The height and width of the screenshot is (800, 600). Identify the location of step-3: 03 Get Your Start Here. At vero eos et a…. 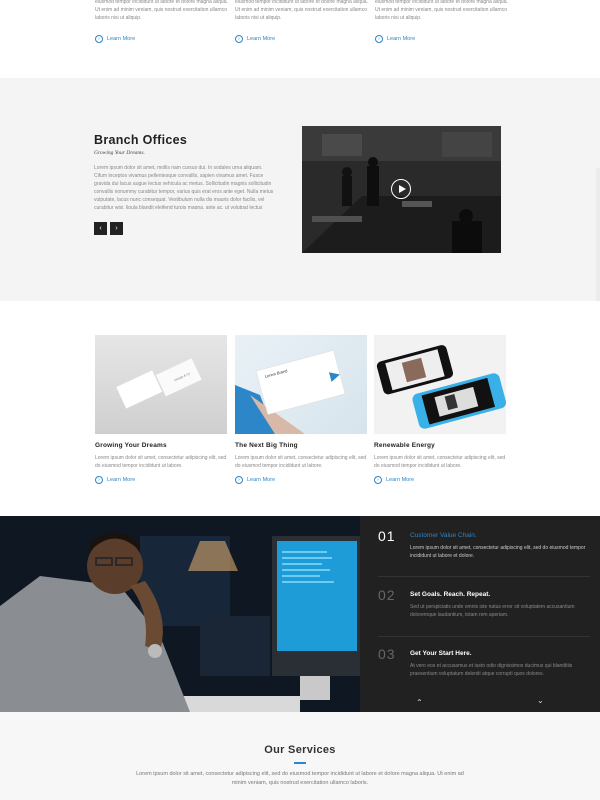
(483, 671).